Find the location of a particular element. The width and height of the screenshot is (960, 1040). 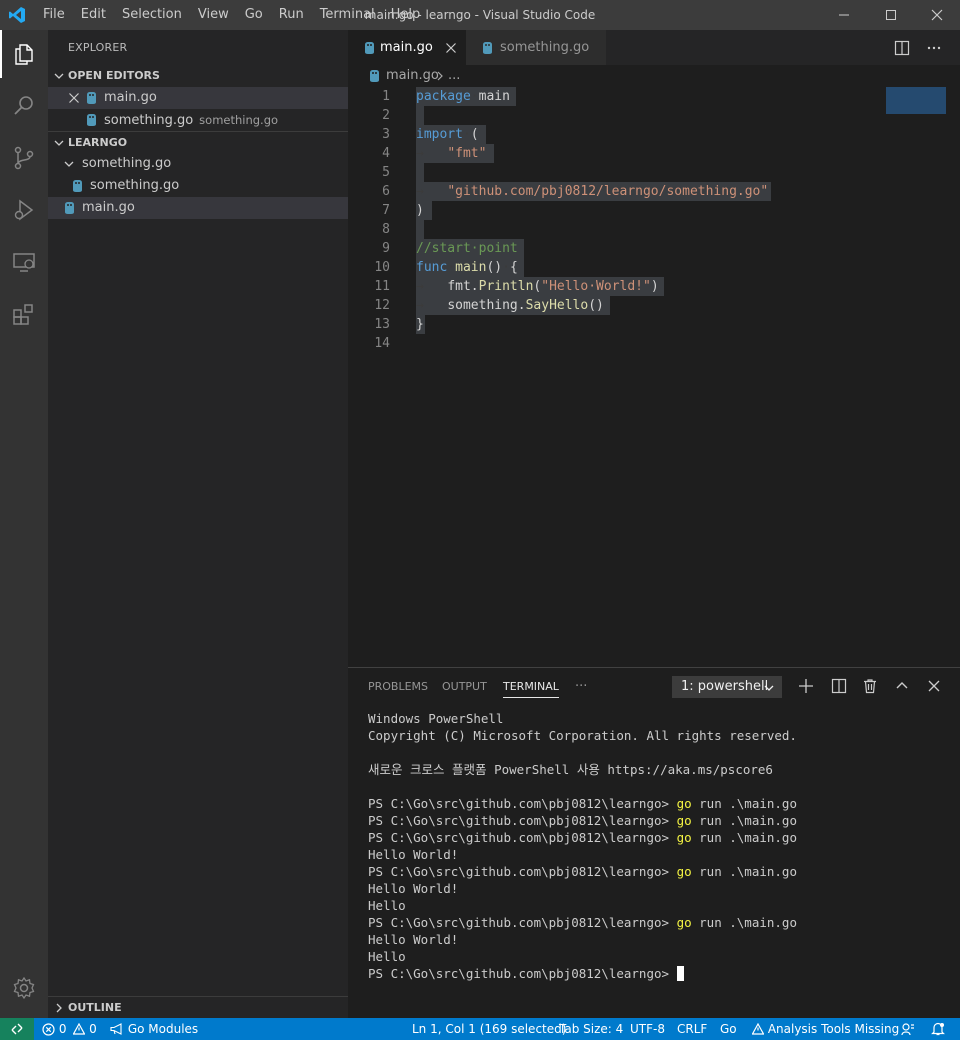

terminal-select: 1: powershell is located at coordinates (727, 687).